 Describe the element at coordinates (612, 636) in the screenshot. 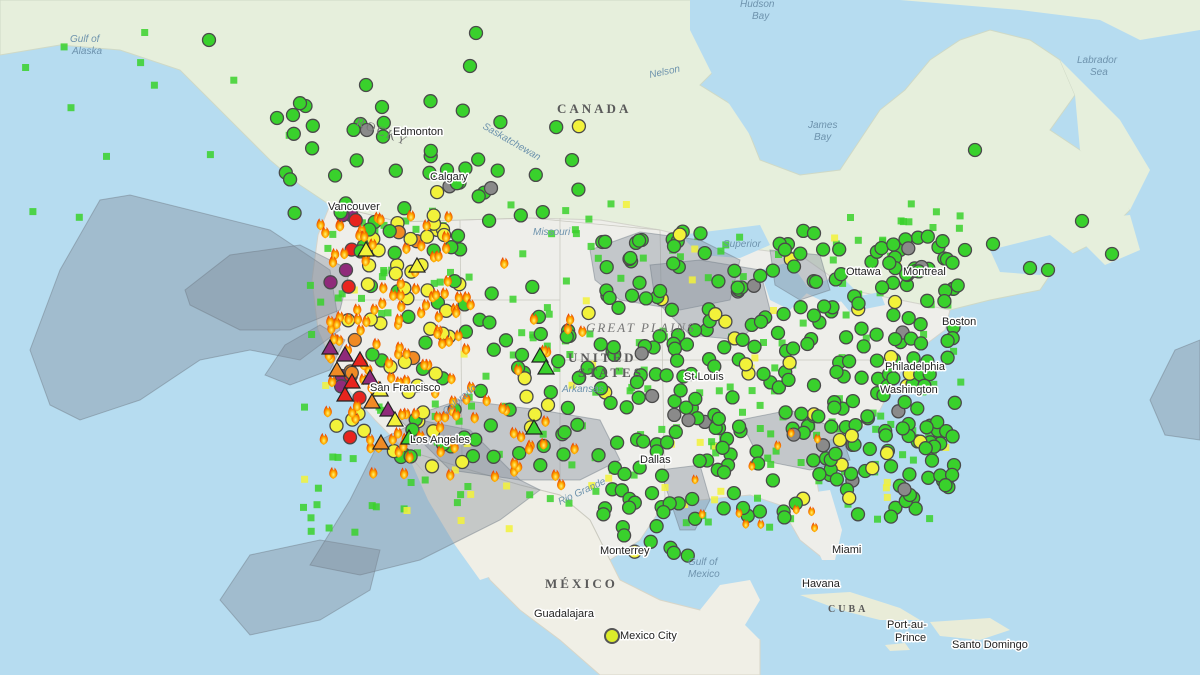

I see `aqi-monitor-mexico-city` at that location.